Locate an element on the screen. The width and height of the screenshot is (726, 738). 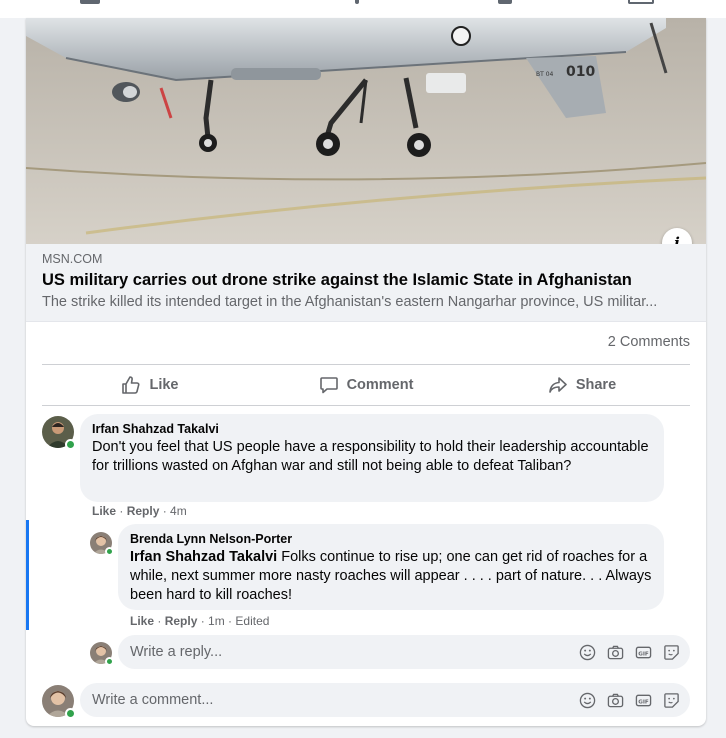
like-button: Like is located at coordinates (150, 385).